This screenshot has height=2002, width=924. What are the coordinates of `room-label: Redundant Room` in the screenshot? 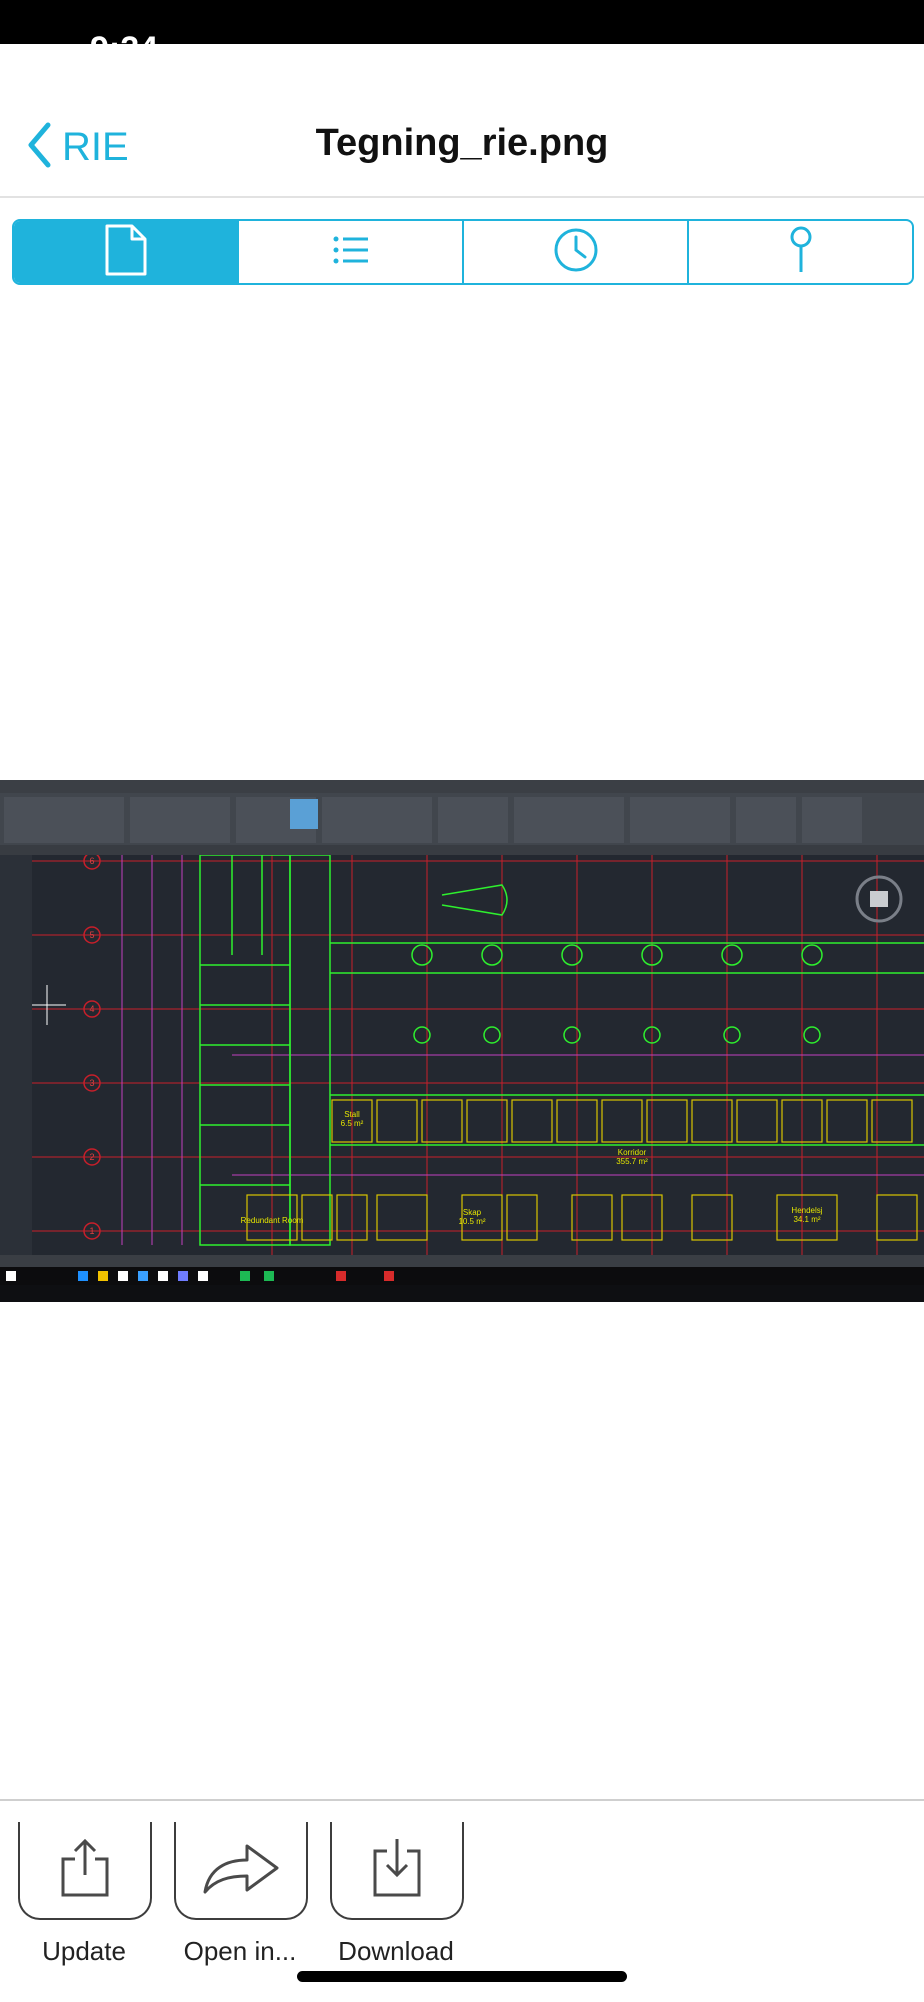 It's located at (272, 1220).